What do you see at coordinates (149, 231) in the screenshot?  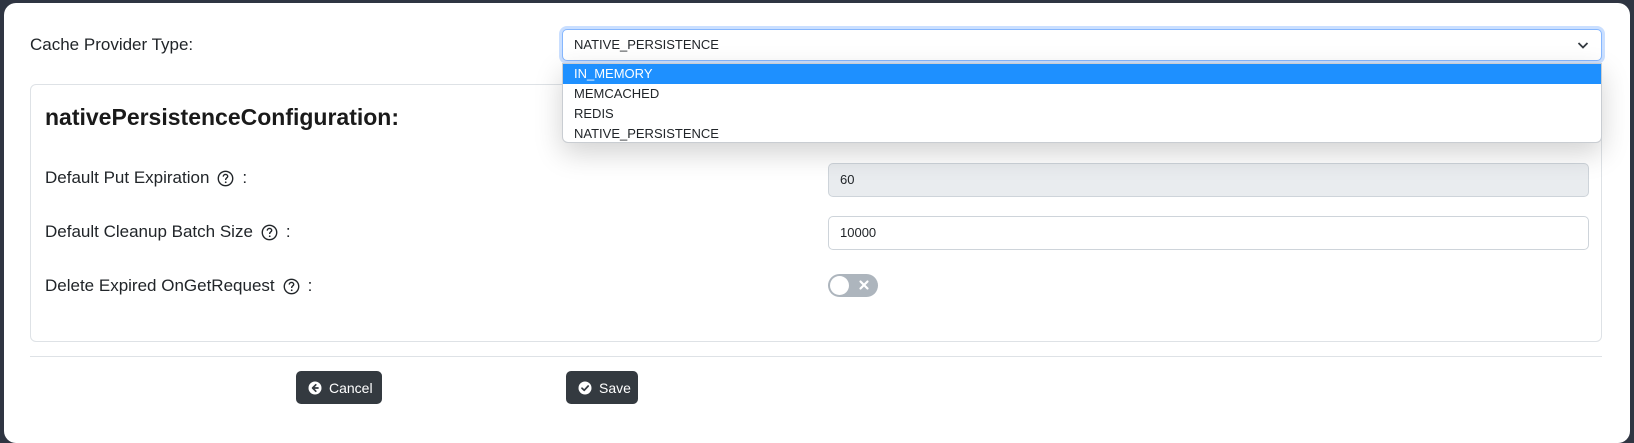 I see `field-label-text: Default Cleanup Batch Size` at bounding box center [149, 231].